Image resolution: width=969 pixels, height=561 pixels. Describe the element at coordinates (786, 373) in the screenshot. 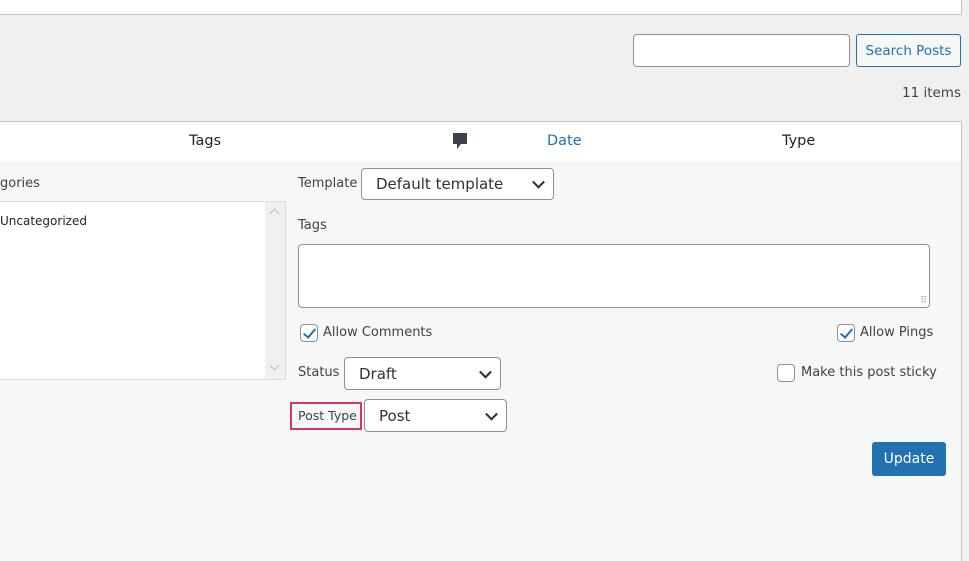

I see `sticky-checkbox` at that location.